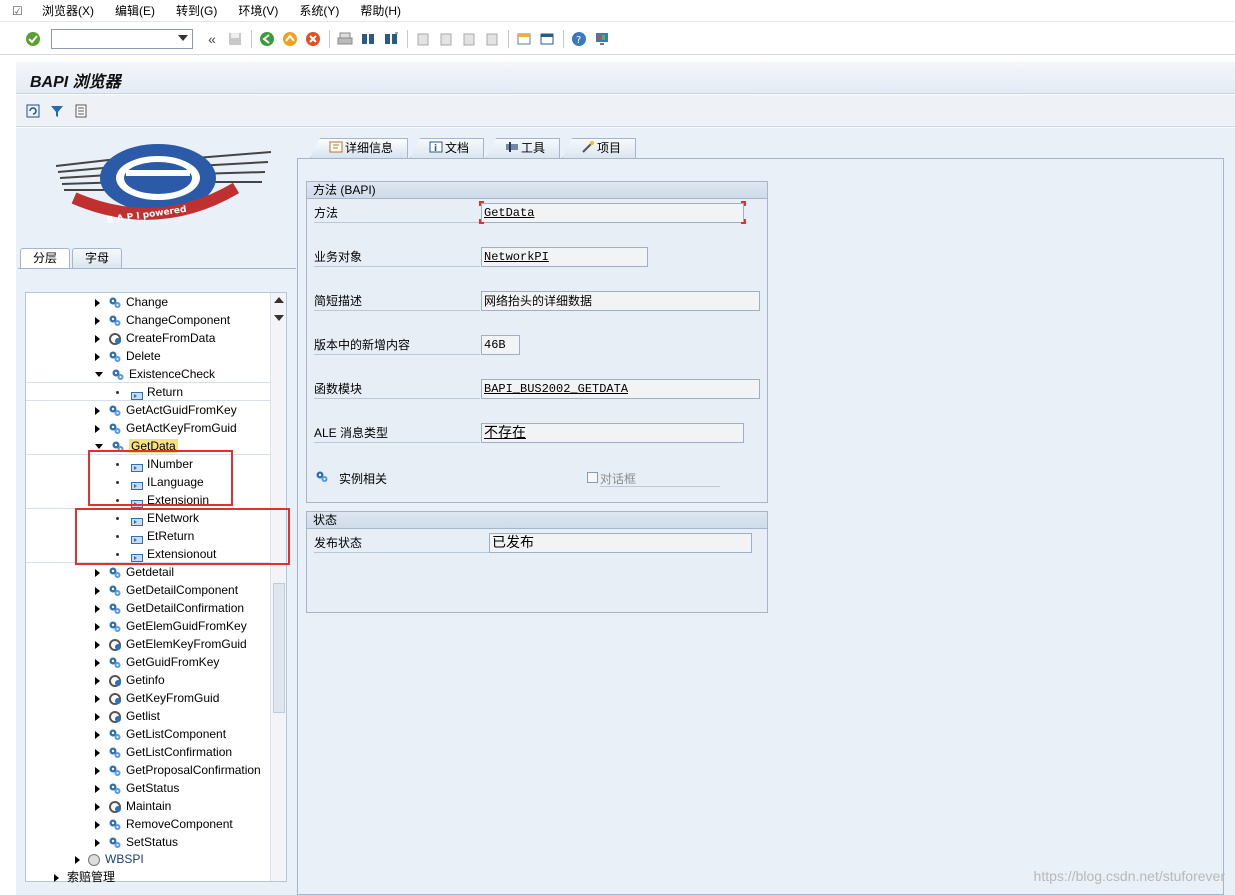 The width and height of the screenshot is (1235, 895). Describe the element at coordinates (148, 338) in the screenshot. I see `tree-method-item: CreateFromData` at that location.